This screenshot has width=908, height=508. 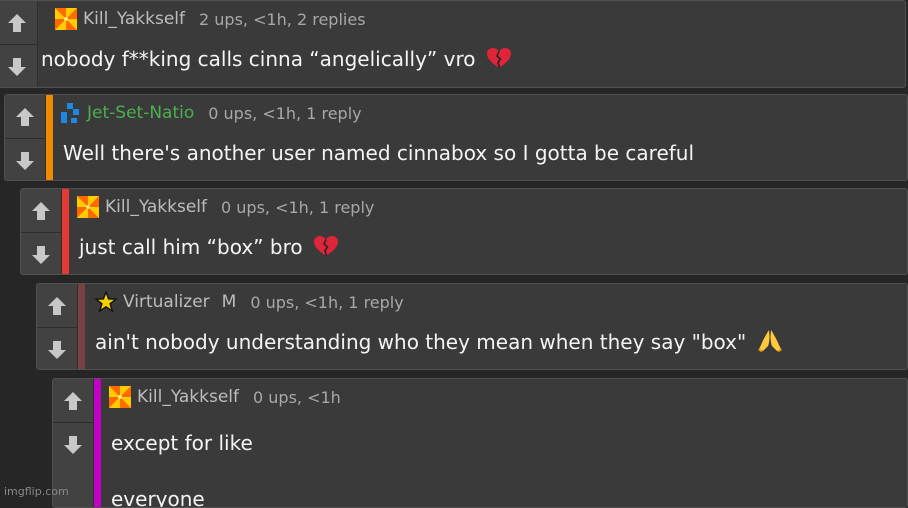 I want to click on username-link: Jet-Set-Natio, so click(x=140, y=113).